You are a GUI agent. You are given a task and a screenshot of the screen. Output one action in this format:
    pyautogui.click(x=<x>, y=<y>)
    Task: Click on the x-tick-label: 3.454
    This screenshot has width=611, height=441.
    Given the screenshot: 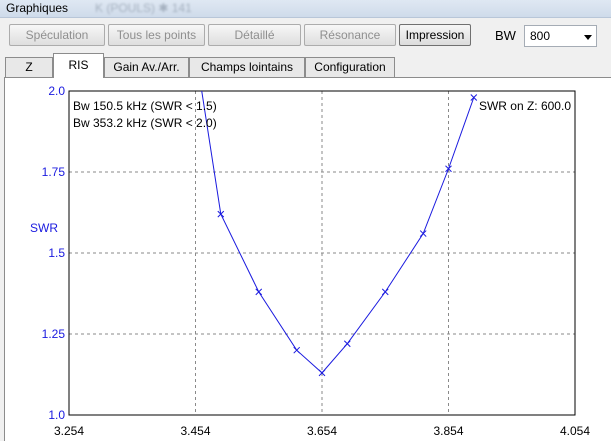 What is the action you would take?
    pyautogui.click(x=195, y=431)
    